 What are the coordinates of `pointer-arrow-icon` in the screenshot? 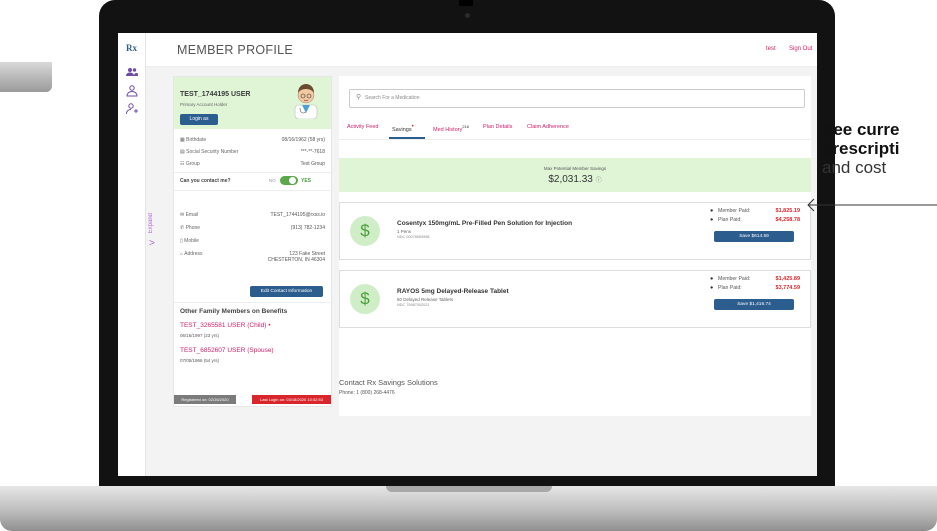 It's located at (872, 205).